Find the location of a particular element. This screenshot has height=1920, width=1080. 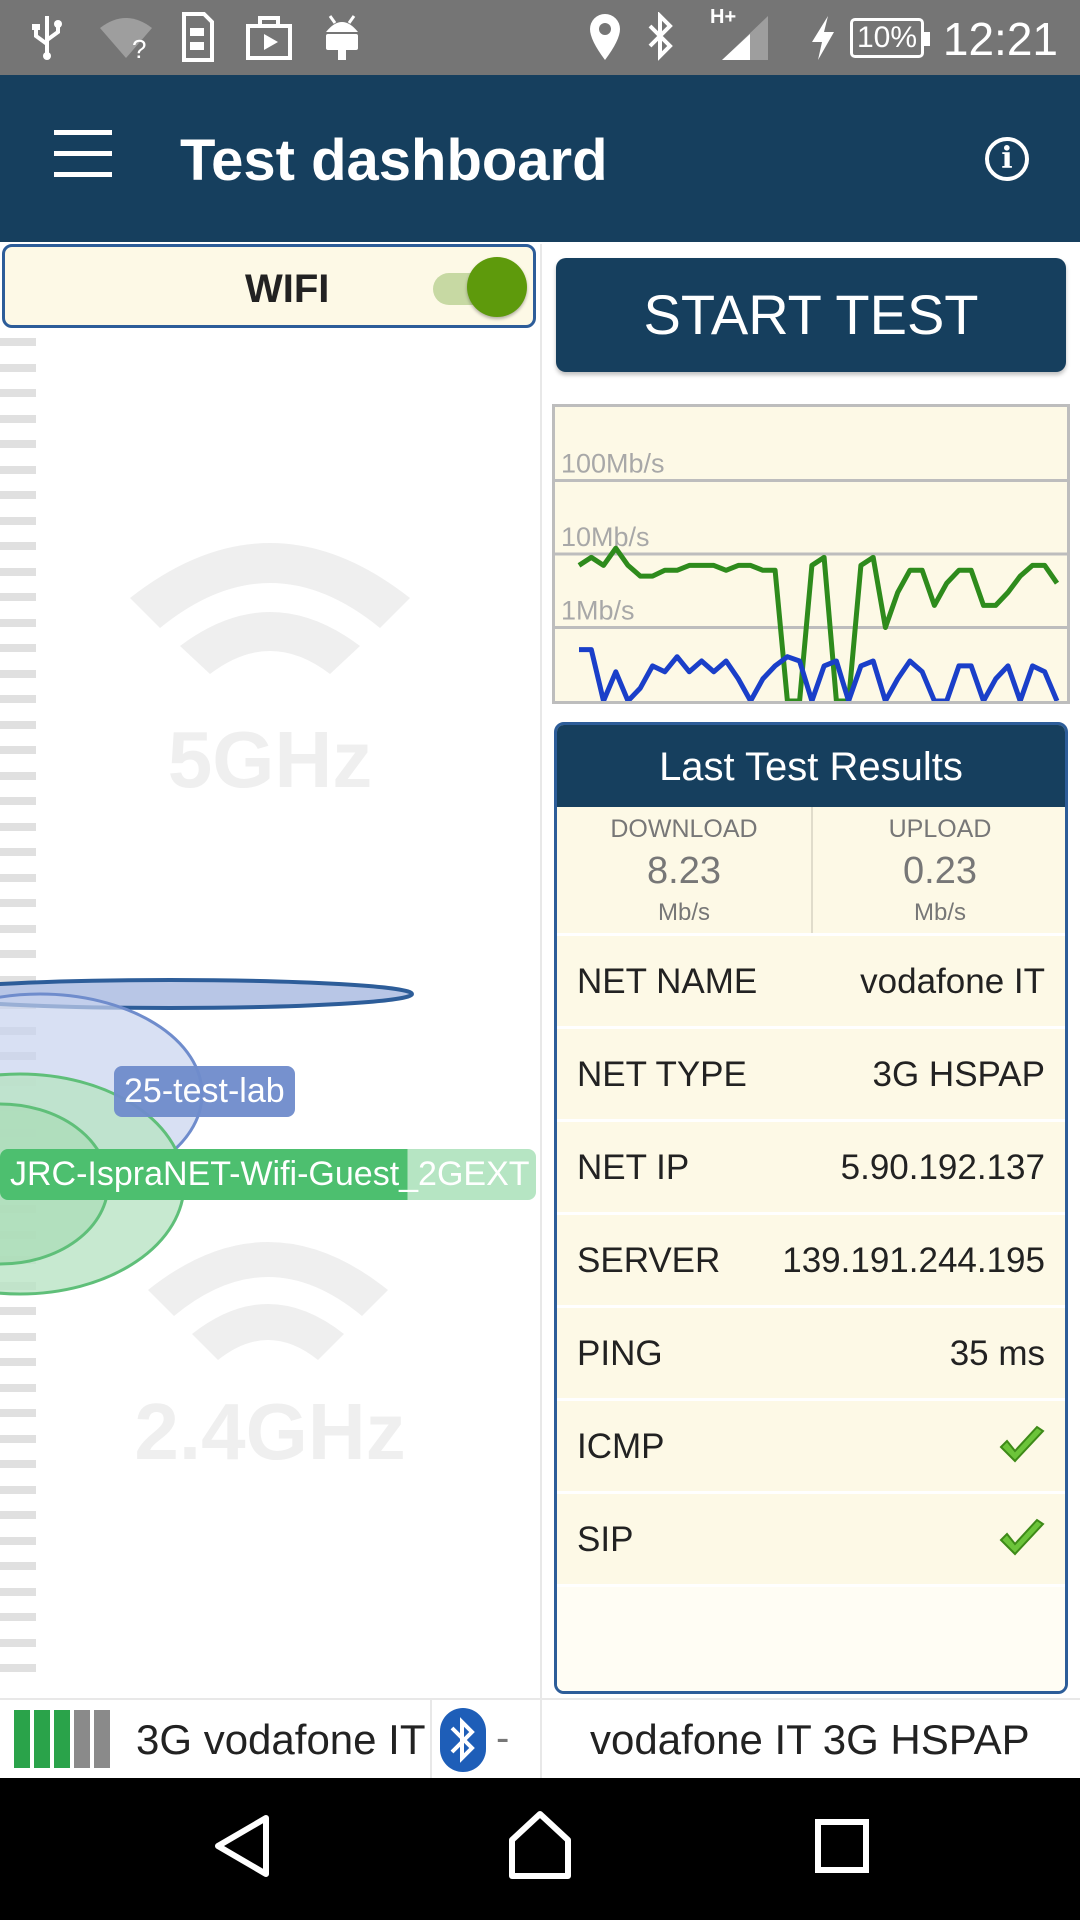

network-label: JRC-IspraNET-Wifi-Guest_2GEXT is located at coordinates (268, 1174).